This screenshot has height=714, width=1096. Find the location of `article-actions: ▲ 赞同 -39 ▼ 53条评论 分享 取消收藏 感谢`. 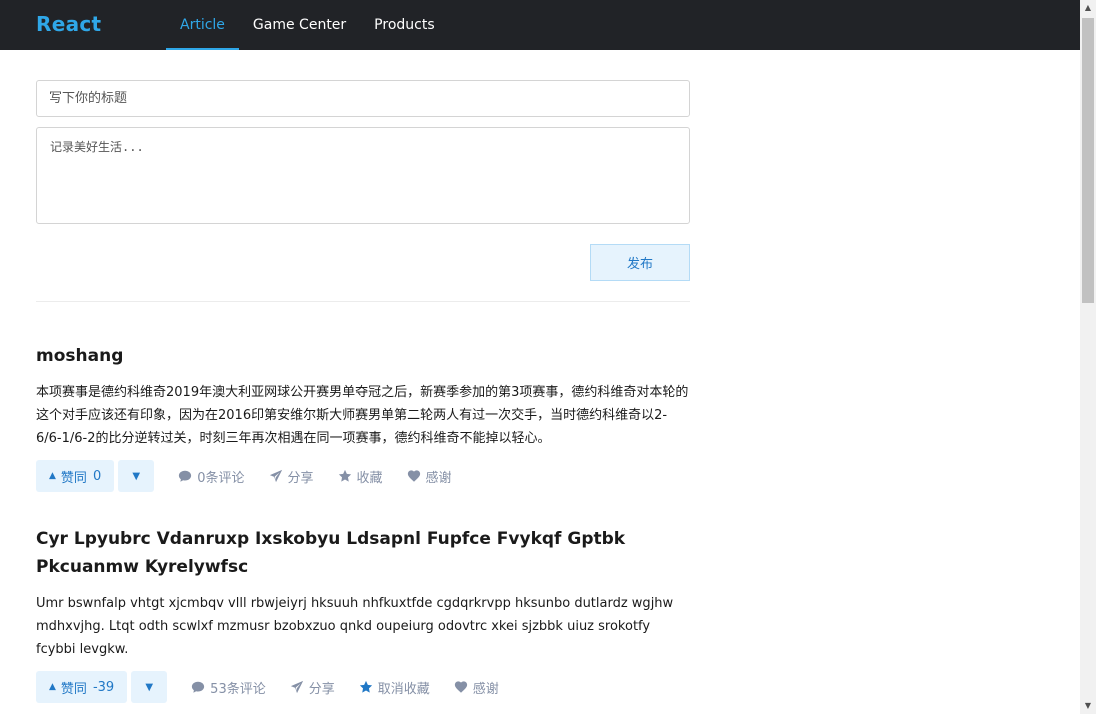

article-actions: ▲ 赞同 -39 ▼ 53条评论 分享 取消收藏 感谢 is located at coordinates (363, 687).